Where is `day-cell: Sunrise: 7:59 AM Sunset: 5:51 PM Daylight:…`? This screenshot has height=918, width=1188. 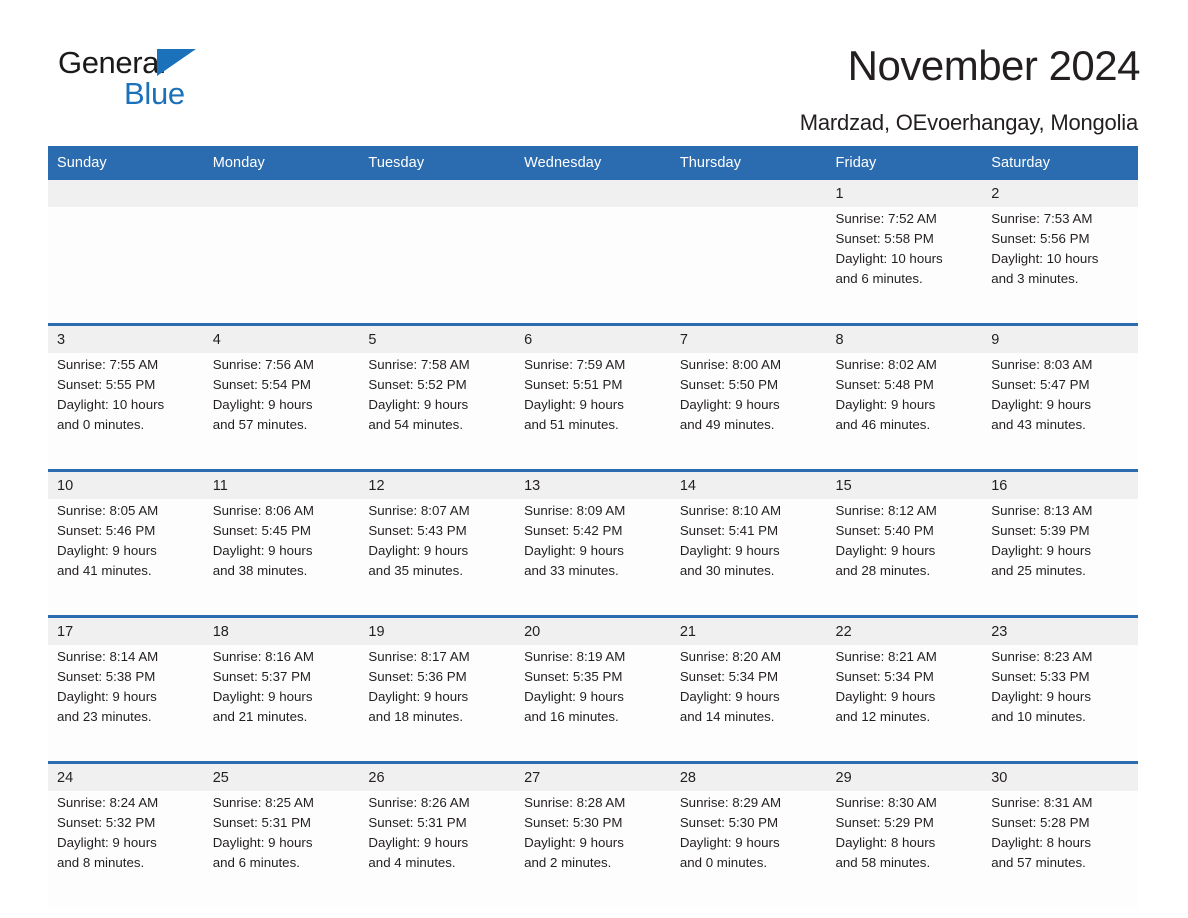
day-cell: Sunrise: 7:59 AM Sunset: 5:51 PM Daylight:… is located at coordinates (593, 412).